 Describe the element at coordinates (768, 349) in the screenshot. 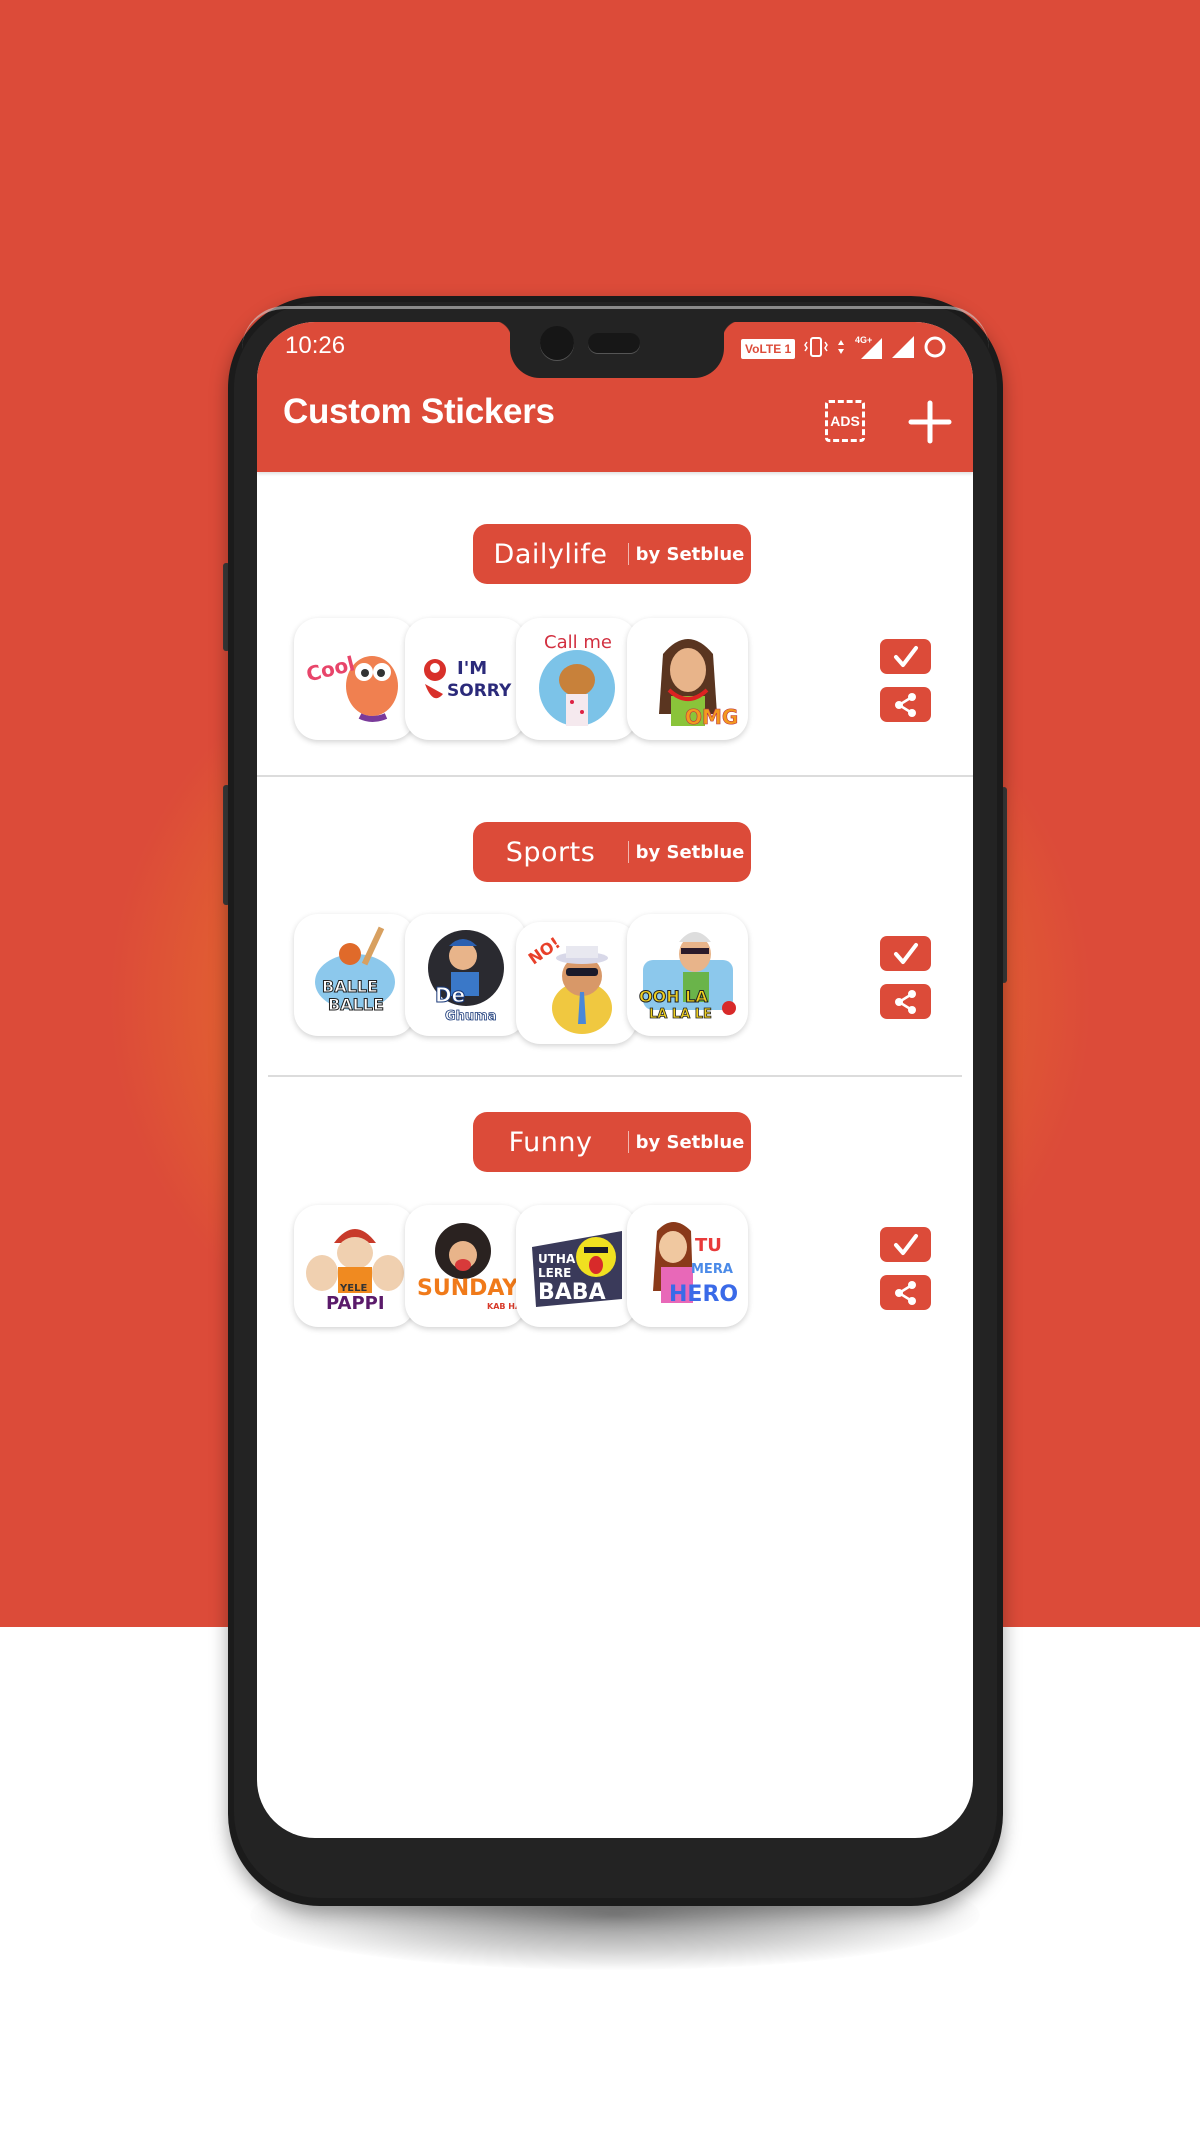

I see `volte-icon: VoLTE 1` at that location.